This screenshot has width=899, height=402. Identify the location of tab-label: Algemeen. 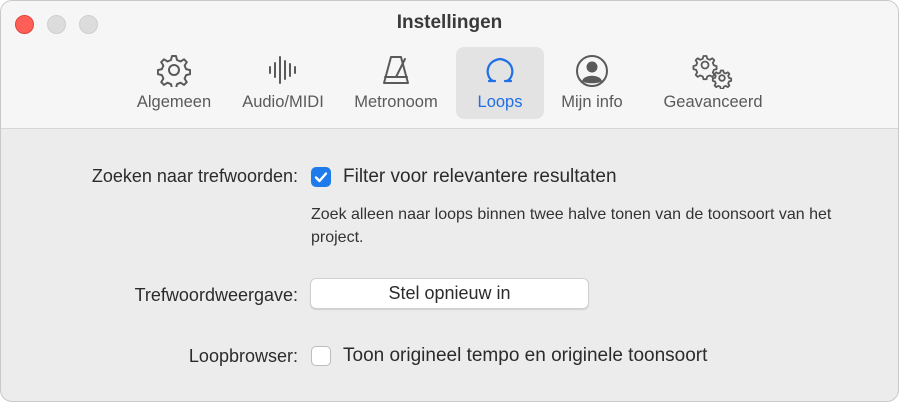
(174, 102).